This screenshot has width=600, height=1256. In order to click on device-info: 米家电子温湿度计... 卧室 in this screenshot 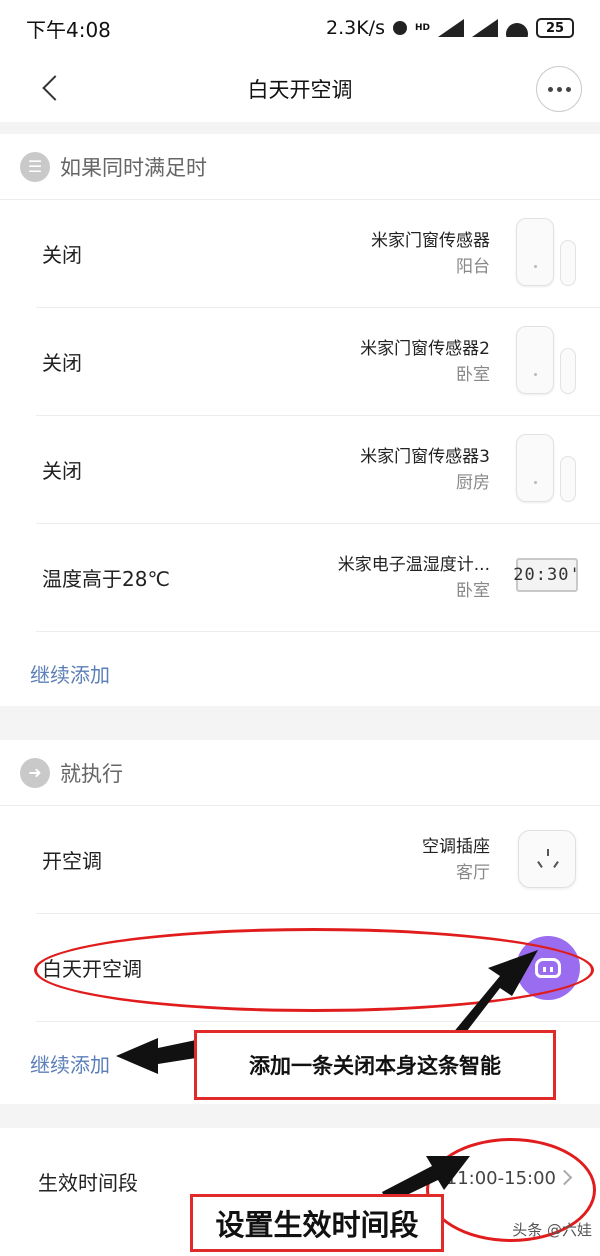, I will do `click(414, 578)`.